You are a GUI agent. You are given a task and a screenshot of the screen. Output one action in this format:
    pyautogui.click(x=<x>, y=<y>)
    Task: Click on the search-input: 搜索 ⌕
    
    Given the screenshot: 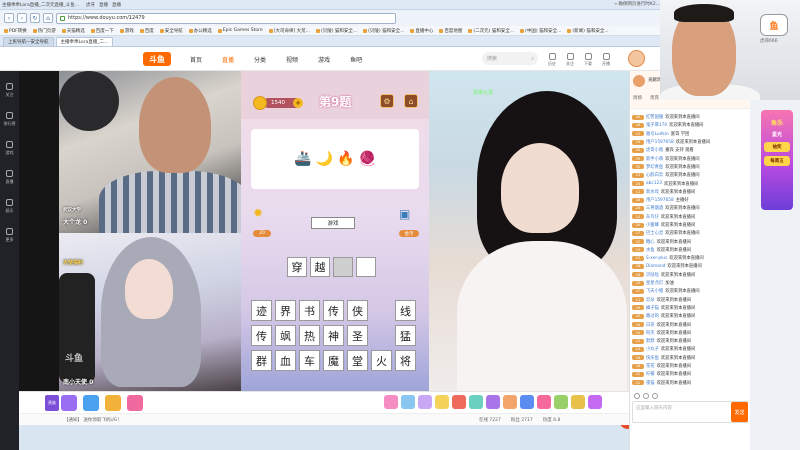 What is the action you would take?
    pyautogui.click(x=510, y=58)
    